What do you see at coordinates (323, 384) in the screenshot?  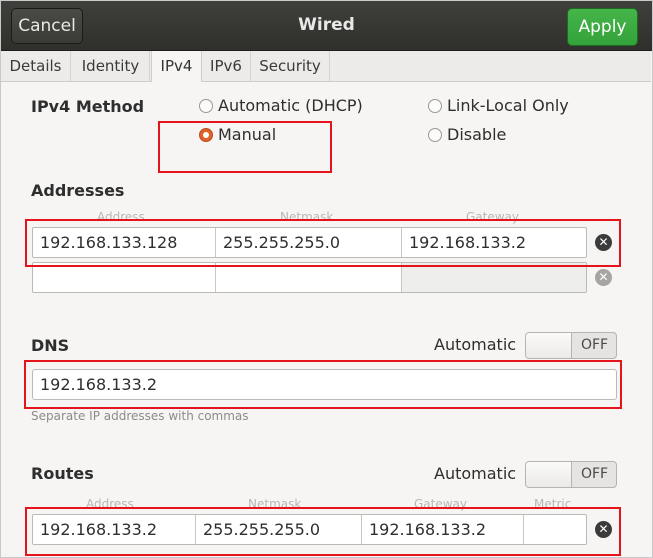 I see `highlight-dns` at bounding box center [323, 384].